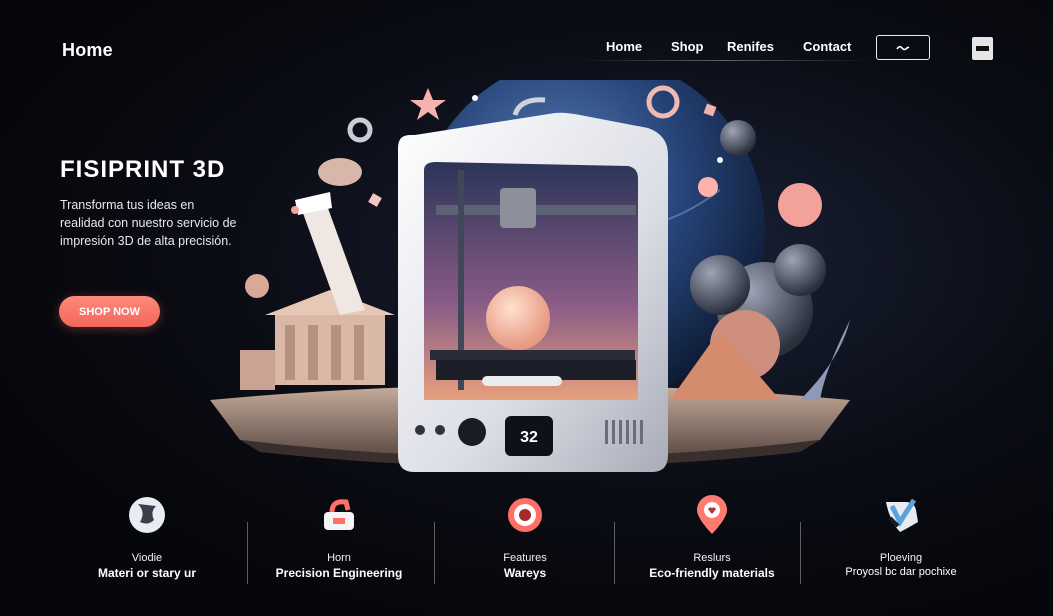 The image size is (1053, 616). I want to click on nav-contact: Contact, so click(827, 46).